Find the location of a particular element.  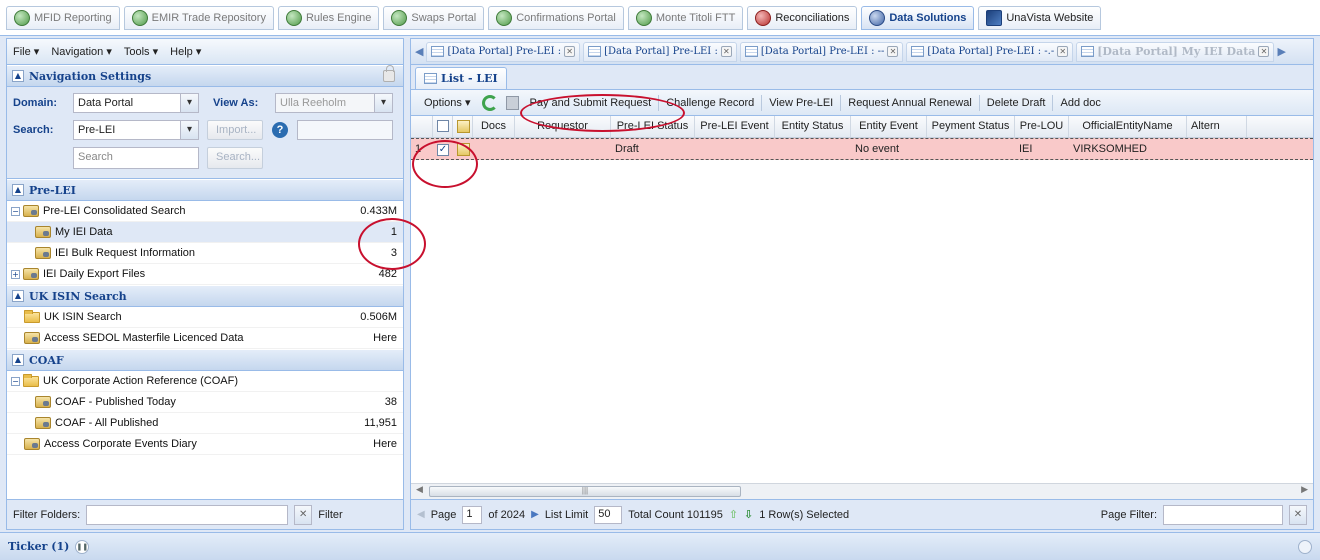

previous-page-icon: ◀ is located at coordinates (421, 514).